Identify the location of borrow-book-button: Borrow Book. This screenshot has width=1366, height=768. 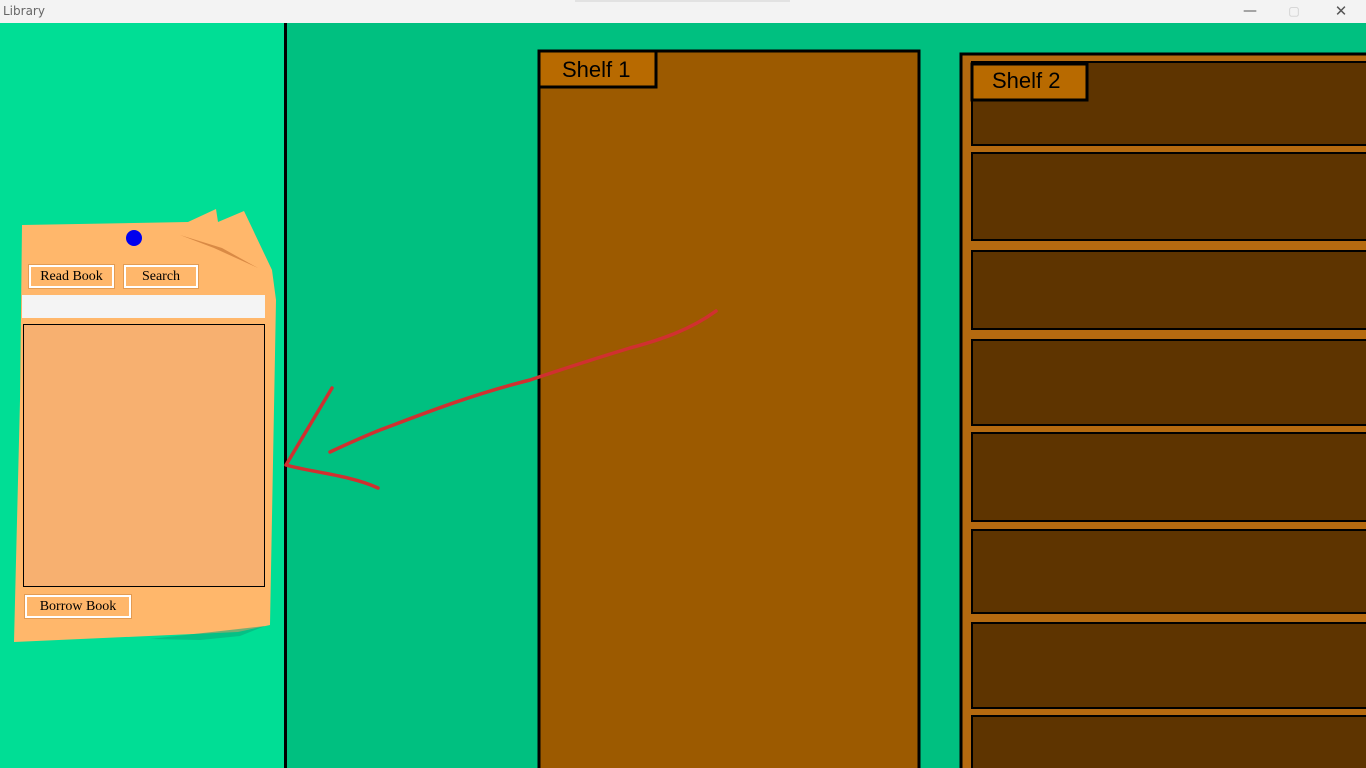
(78, 606).